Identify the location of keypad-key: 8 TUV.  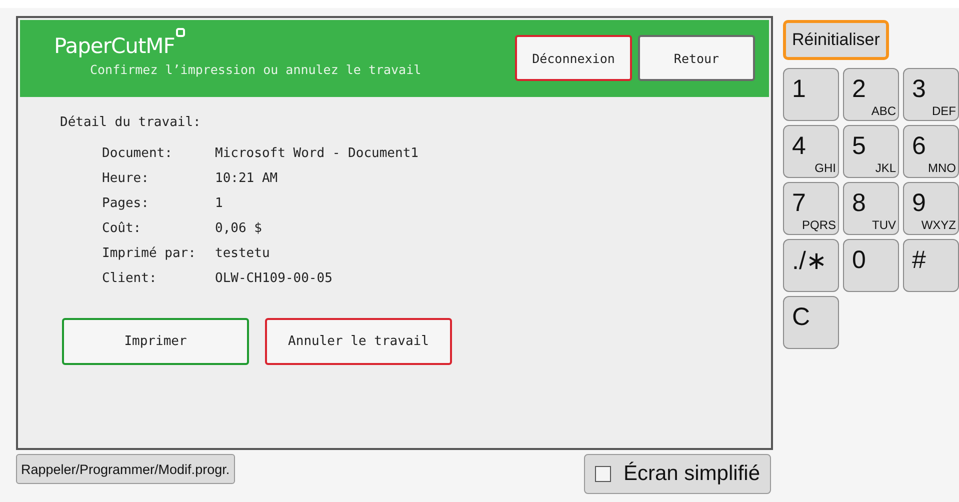
(871, 208).